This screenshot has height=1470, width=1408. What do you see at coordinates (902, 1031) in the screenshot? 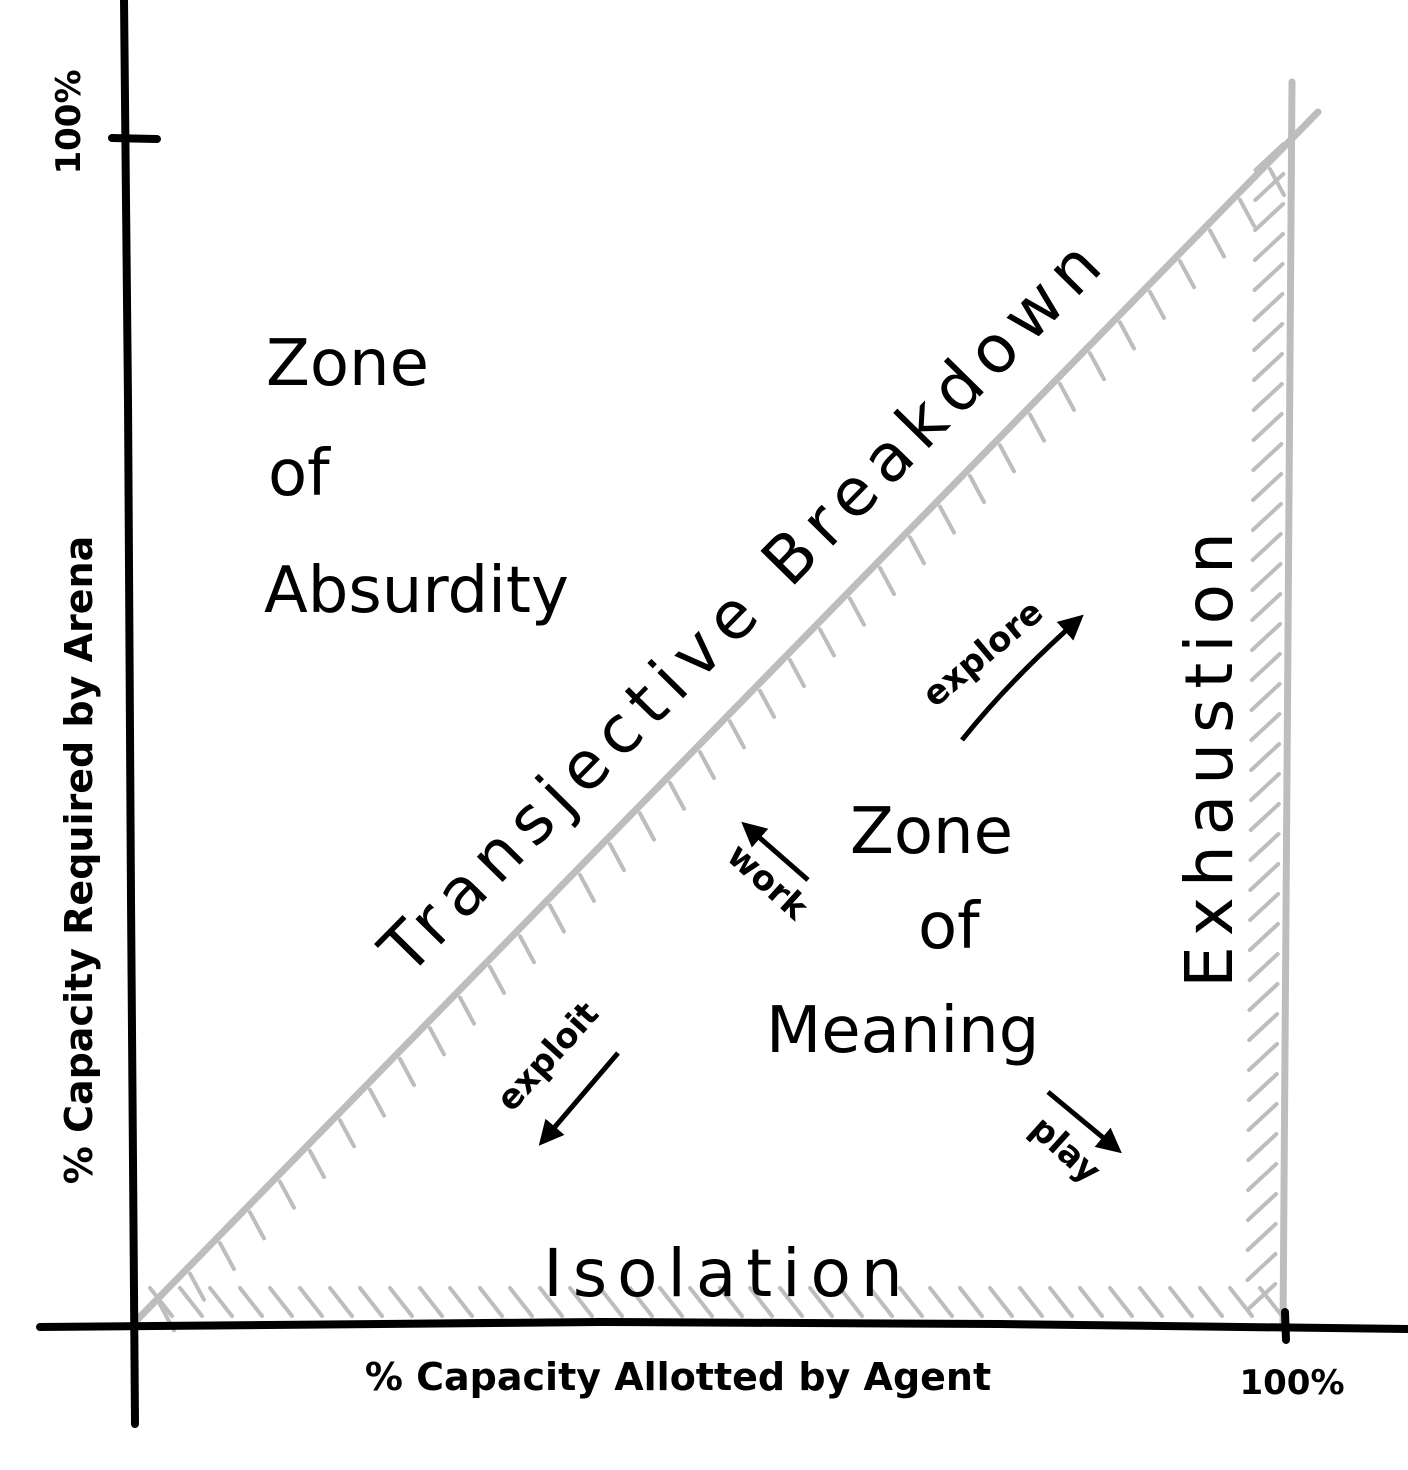
I see `zone-meaning-line-3: Meaning` at bounding box center [902, 1031].